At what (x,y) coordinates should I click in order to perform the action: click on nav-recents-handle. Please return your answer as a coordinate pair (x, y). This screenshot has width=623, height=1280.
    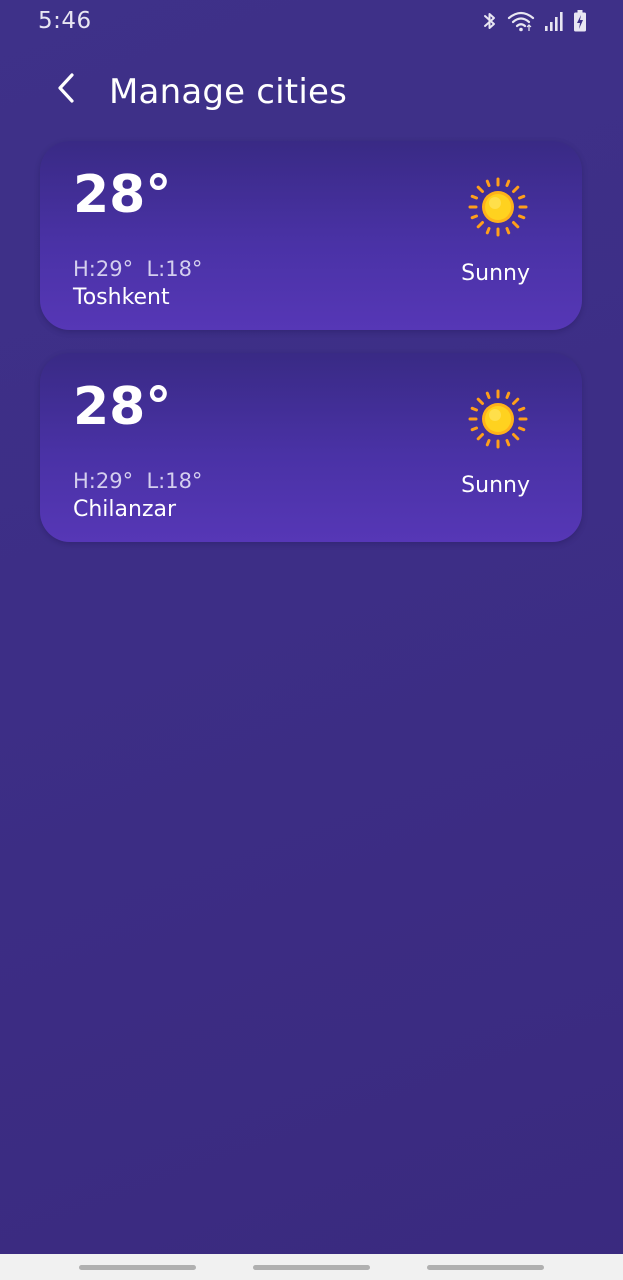
    Looking at the image, I should click on (137, 1267).